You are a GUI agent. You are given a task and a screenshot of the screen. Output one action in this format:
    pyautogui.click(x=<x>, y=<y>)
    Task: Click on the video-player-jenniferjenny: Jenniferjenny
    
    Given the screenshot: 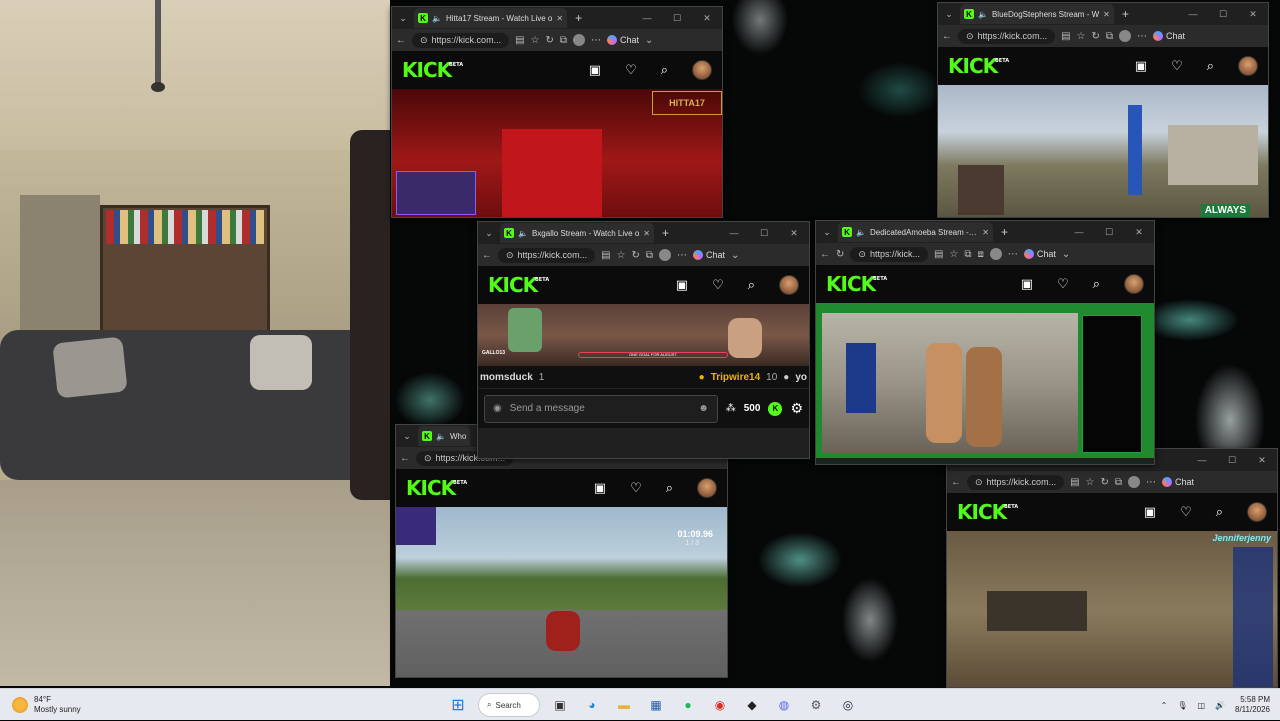 What is the action you would take?
    pyautogui.click(x=1112, y=609)
    